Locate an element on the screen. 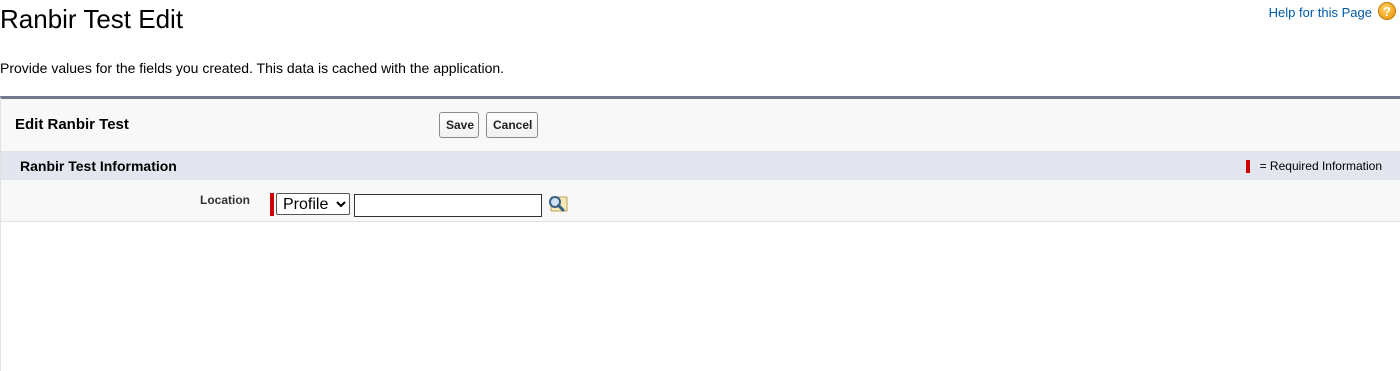 This screenshot has width=1400, height=371. help-link: Help for this Page is located at coordinates (1320, 12).